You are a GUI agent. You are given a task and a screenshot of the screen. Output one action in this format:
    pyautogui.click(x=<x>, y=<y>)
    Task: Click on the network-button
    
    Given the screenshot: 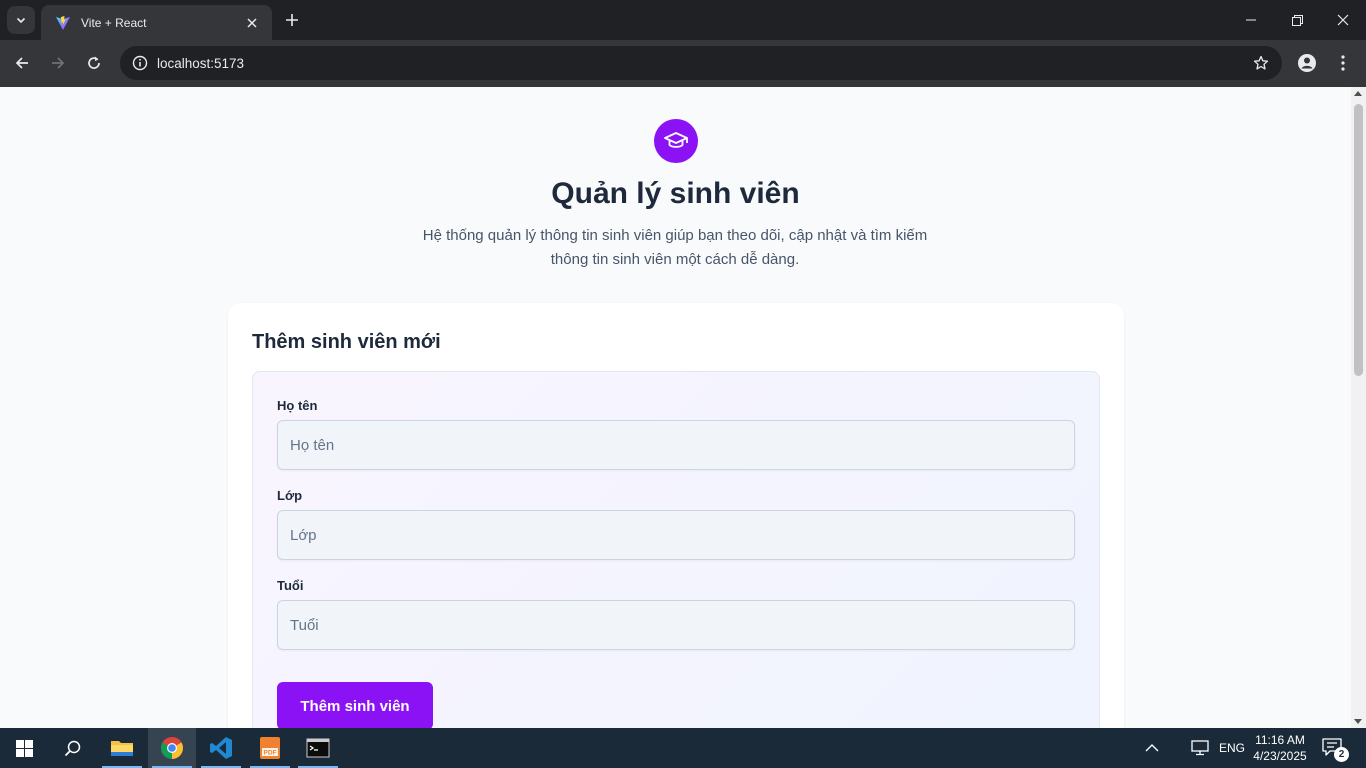 What is the action you would take?
    pyautogui.click(x=1200, y=748)
    